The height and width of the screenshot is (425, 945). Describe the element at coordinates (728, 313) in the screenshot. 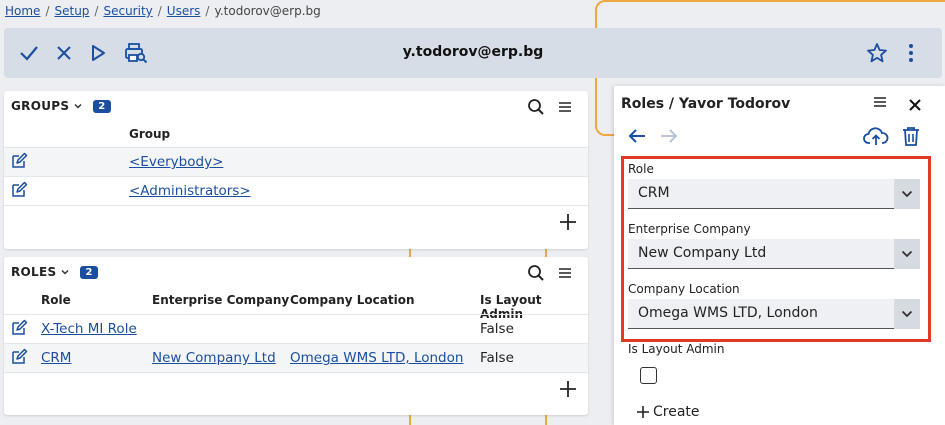

I see `location-select-value: Omega WMS LTD, London` at that location.